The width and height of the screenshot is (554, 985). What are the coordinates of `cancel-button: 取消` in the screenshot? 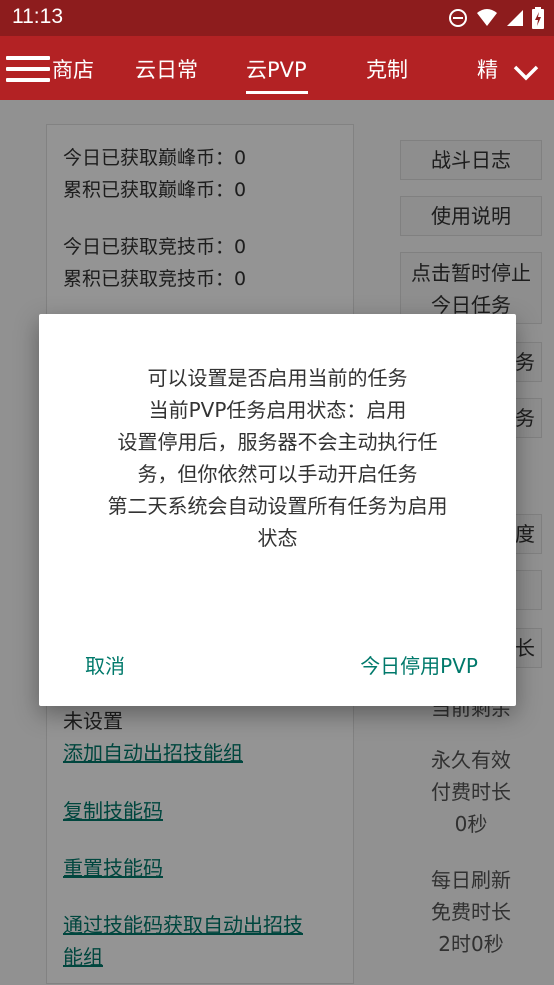 It's located at (105, 664).